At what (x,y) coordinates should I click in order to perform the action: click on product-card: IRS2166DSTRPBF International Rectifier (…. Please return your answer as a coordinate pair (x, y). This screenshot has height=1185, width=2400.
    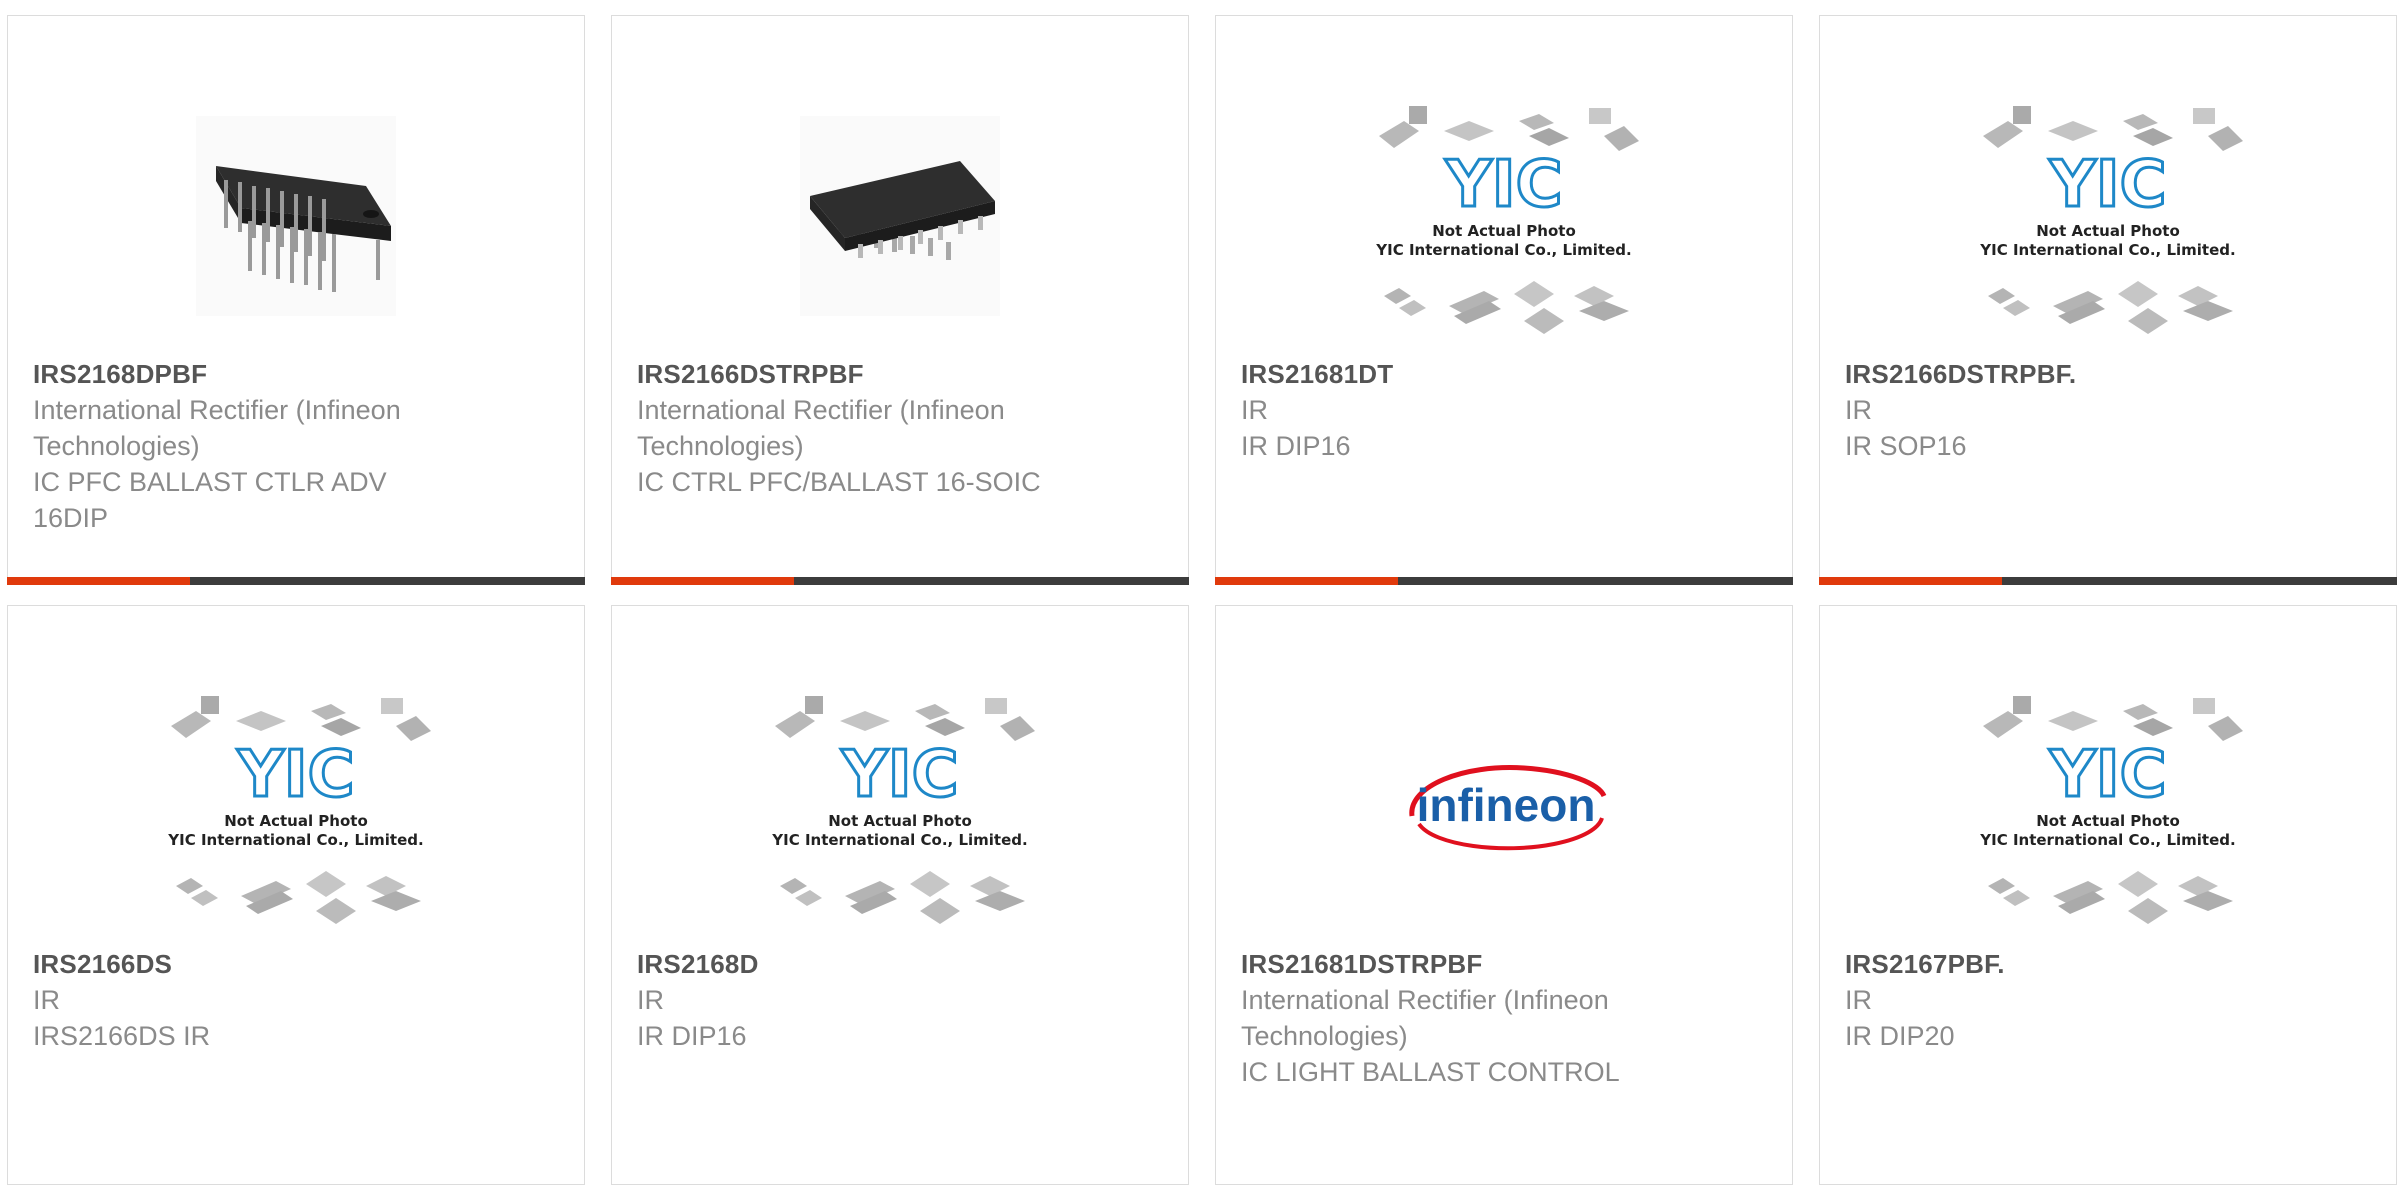
    Looking at the image, I should click on (900, 300).